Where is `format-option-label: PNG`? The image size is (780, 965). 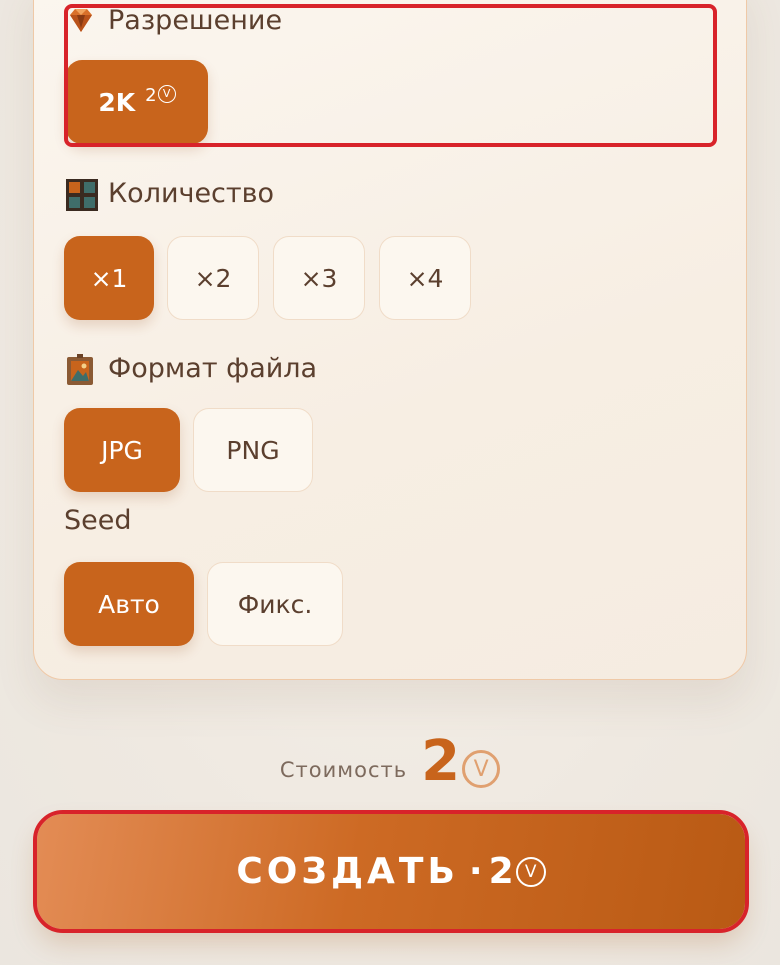
format-option-label: PNG is located at coordinates (253, 450).